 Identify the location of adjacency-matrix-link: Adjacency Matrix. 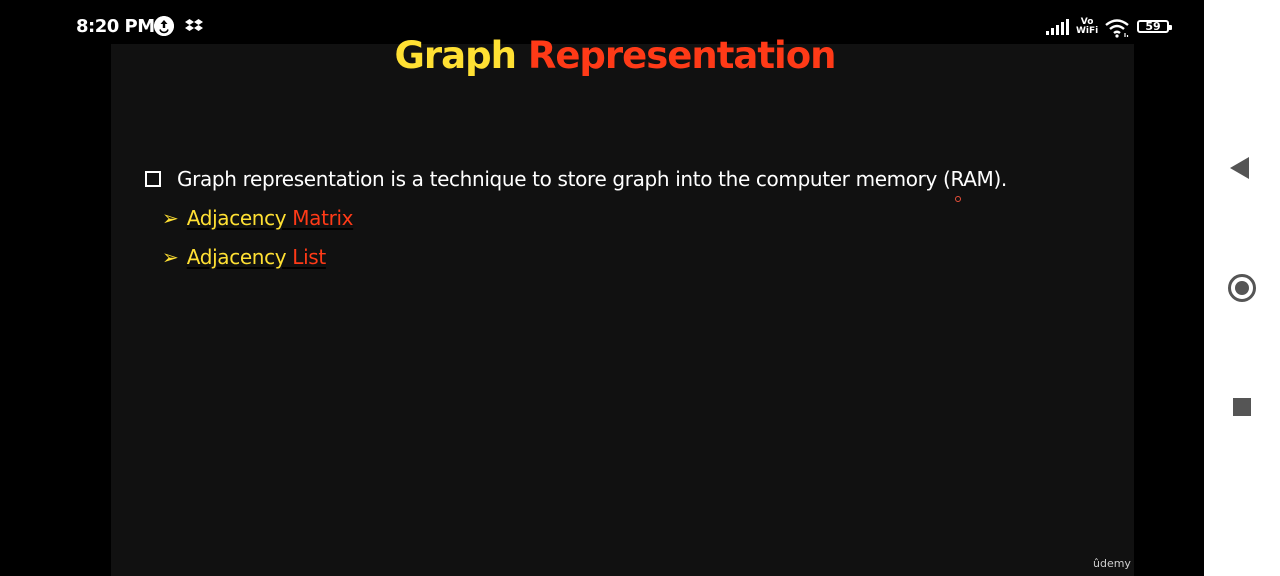
(270, 218).